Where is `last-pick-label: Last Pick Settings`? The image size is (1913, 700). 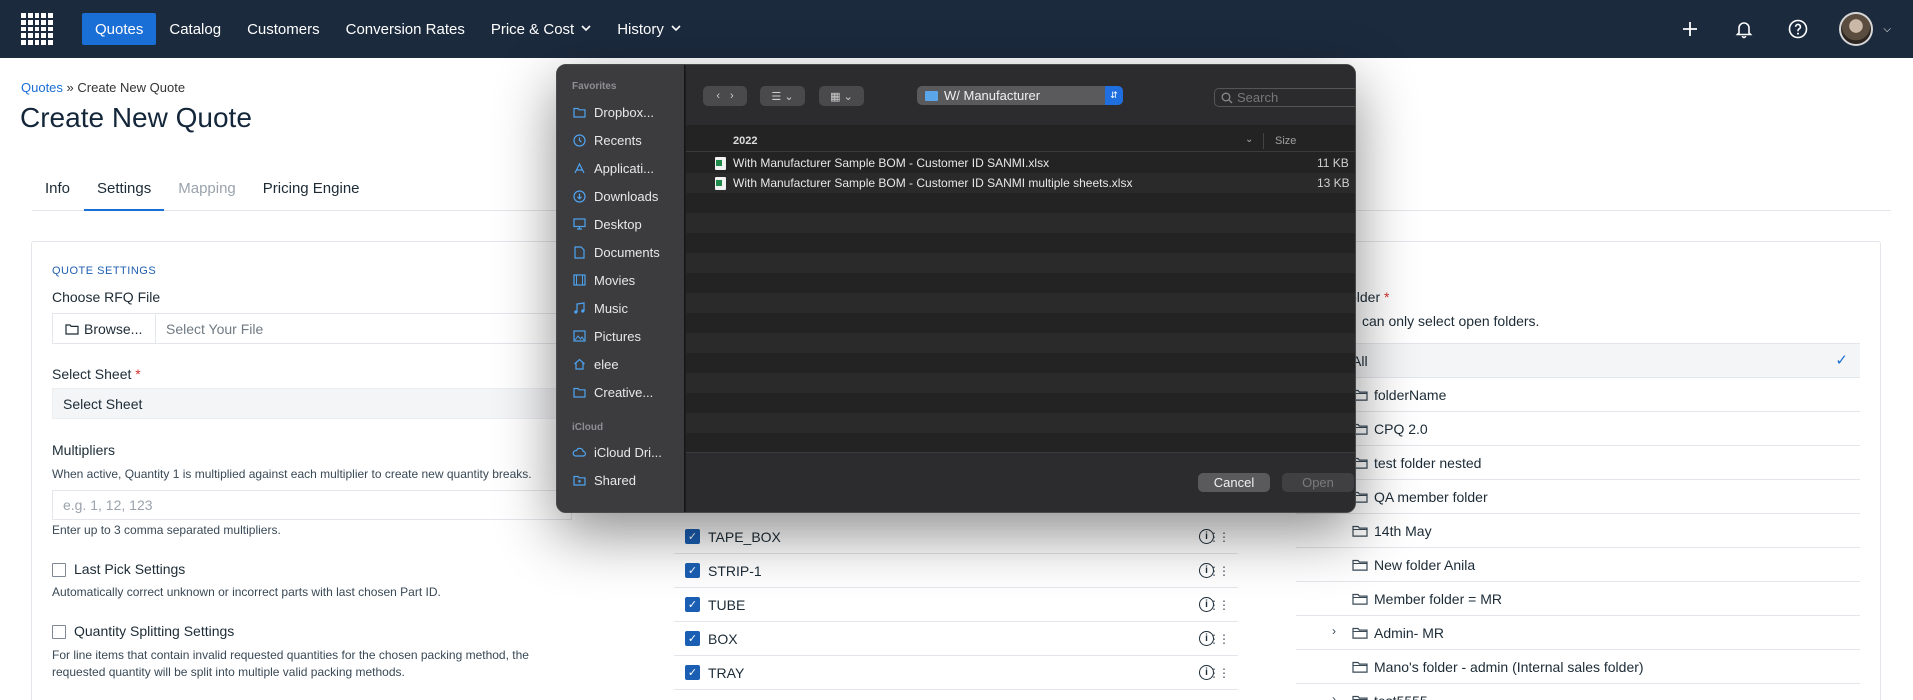 last-pick-label: Last Pick Settings is located at coordinates (130, 569).